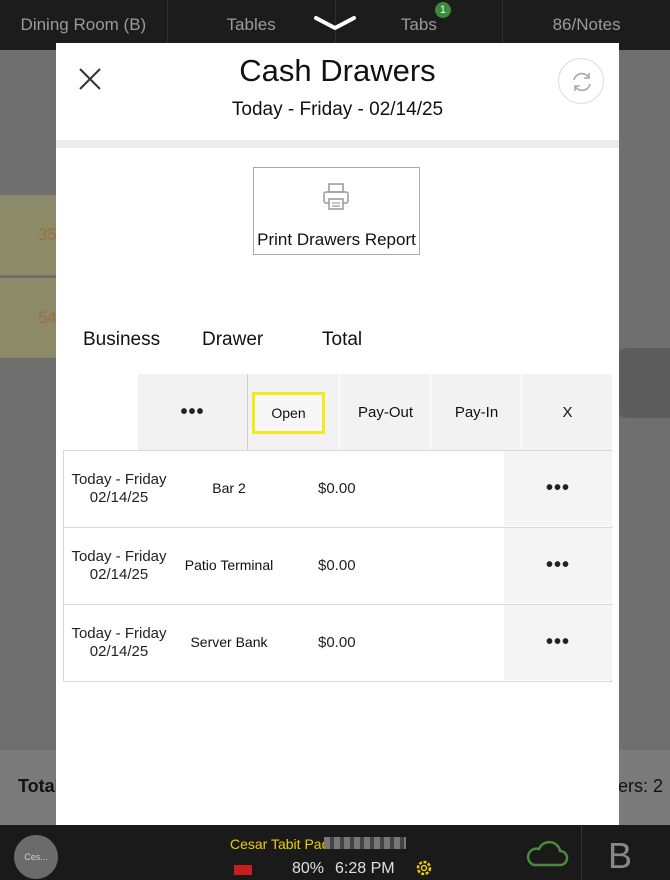  What do you see at coordinates (337, 70) in the screenshot?
I see `modal-title: Cash Drawers` at bounding box center [337, 70].